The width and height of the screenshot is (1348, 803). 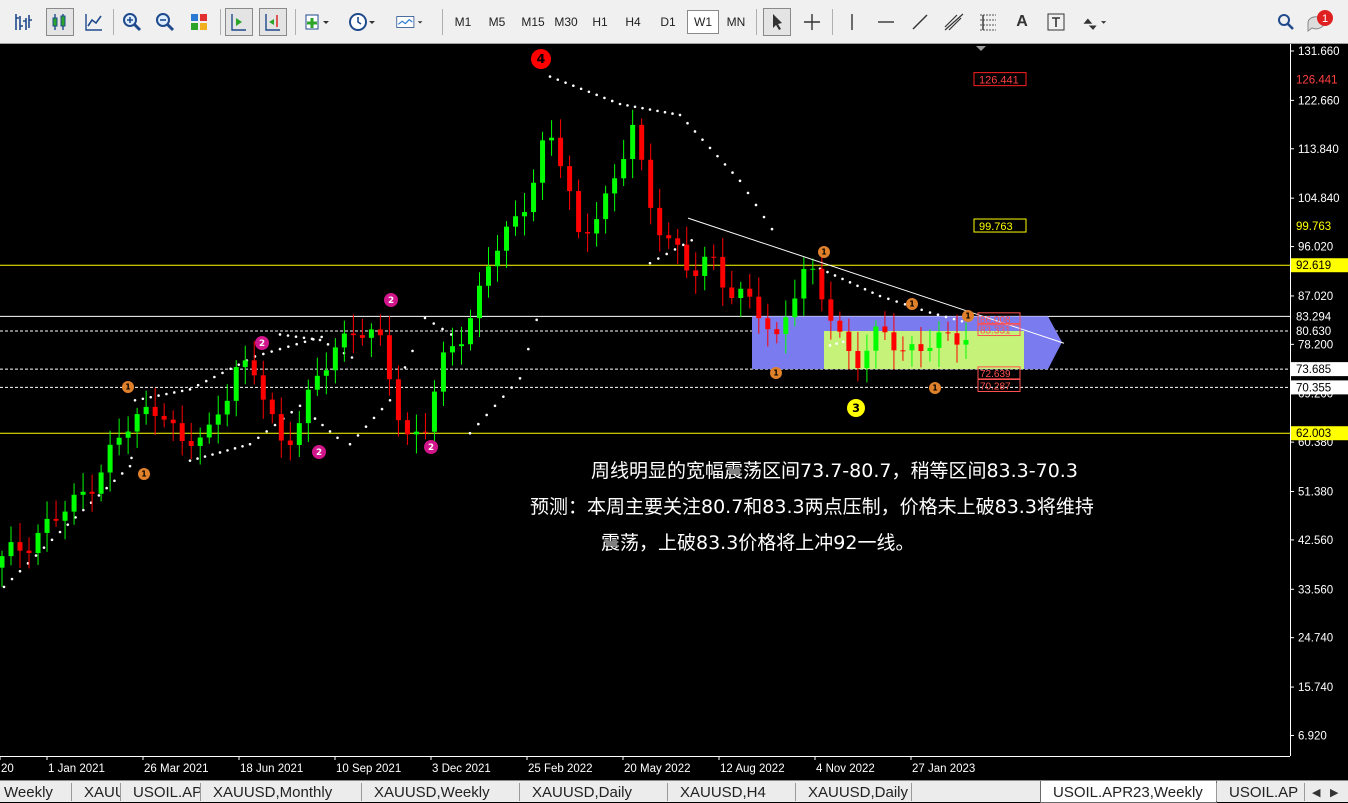 I want to click on price-marker-label: 70.355, so click(x=1313, y=388).